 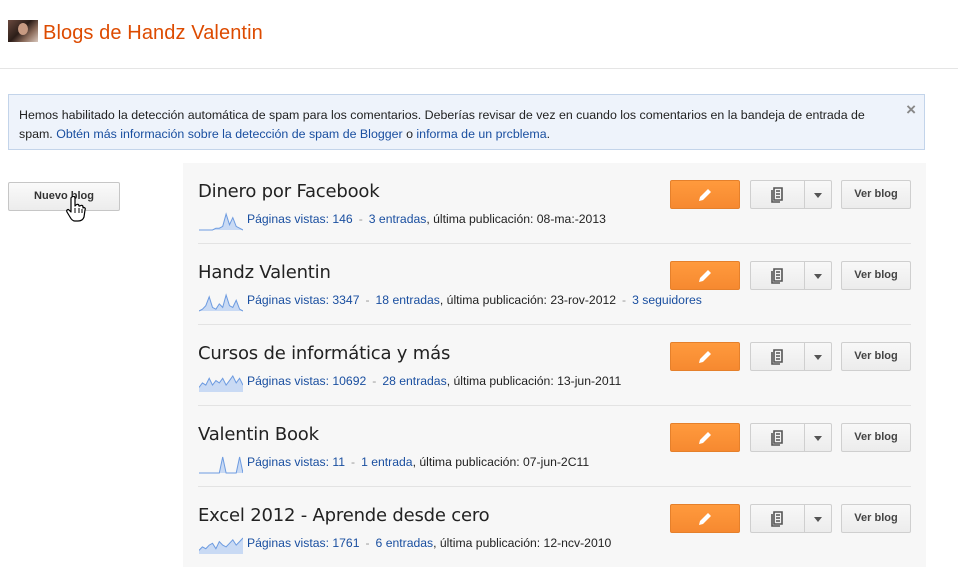 I want to click on page-title: Blogs de Handz Valentin, so click(x=153, y=33).